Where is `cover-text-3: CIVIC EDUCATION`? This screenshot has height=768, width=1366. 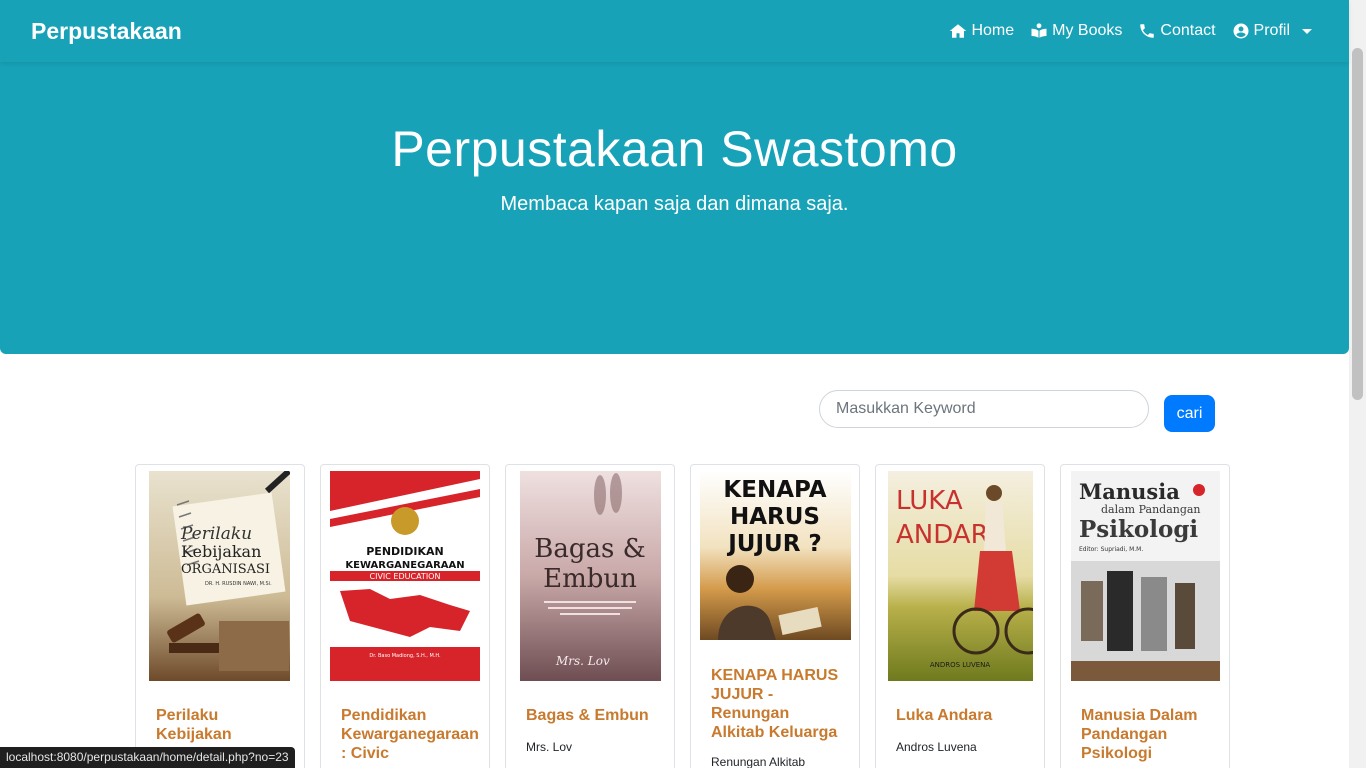 cover-text-3: CIVIC EDUCATION is located at coordinates (405, 576).